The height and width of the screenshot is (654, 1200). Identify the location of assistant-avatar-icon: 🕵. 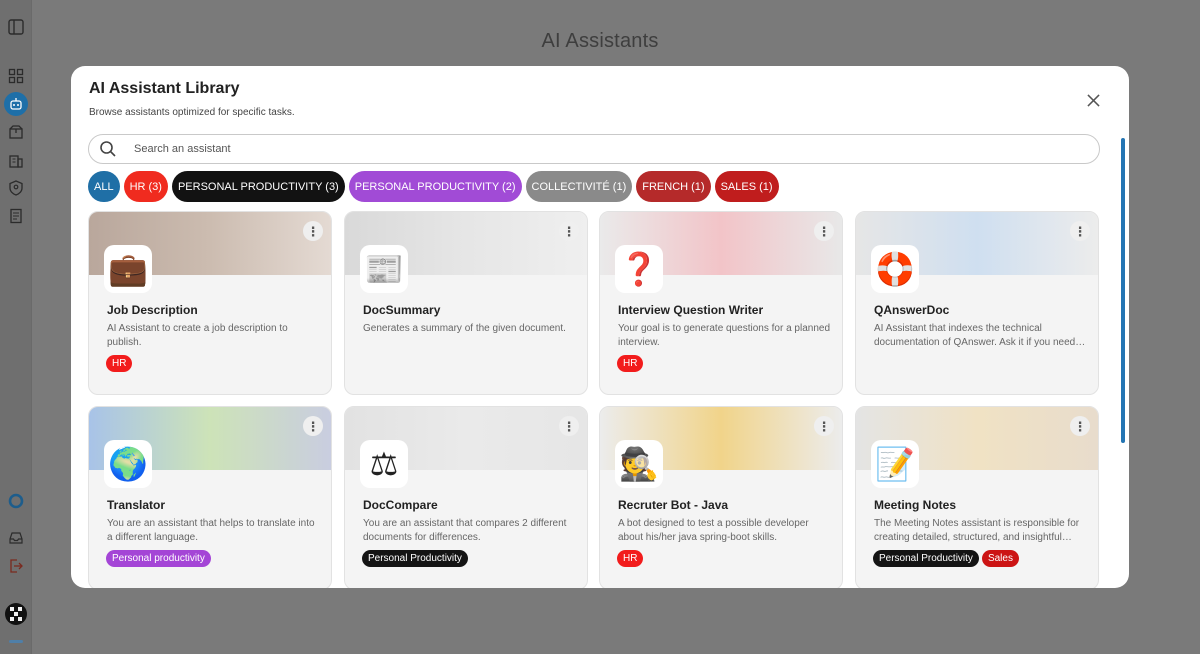
(639, 464).